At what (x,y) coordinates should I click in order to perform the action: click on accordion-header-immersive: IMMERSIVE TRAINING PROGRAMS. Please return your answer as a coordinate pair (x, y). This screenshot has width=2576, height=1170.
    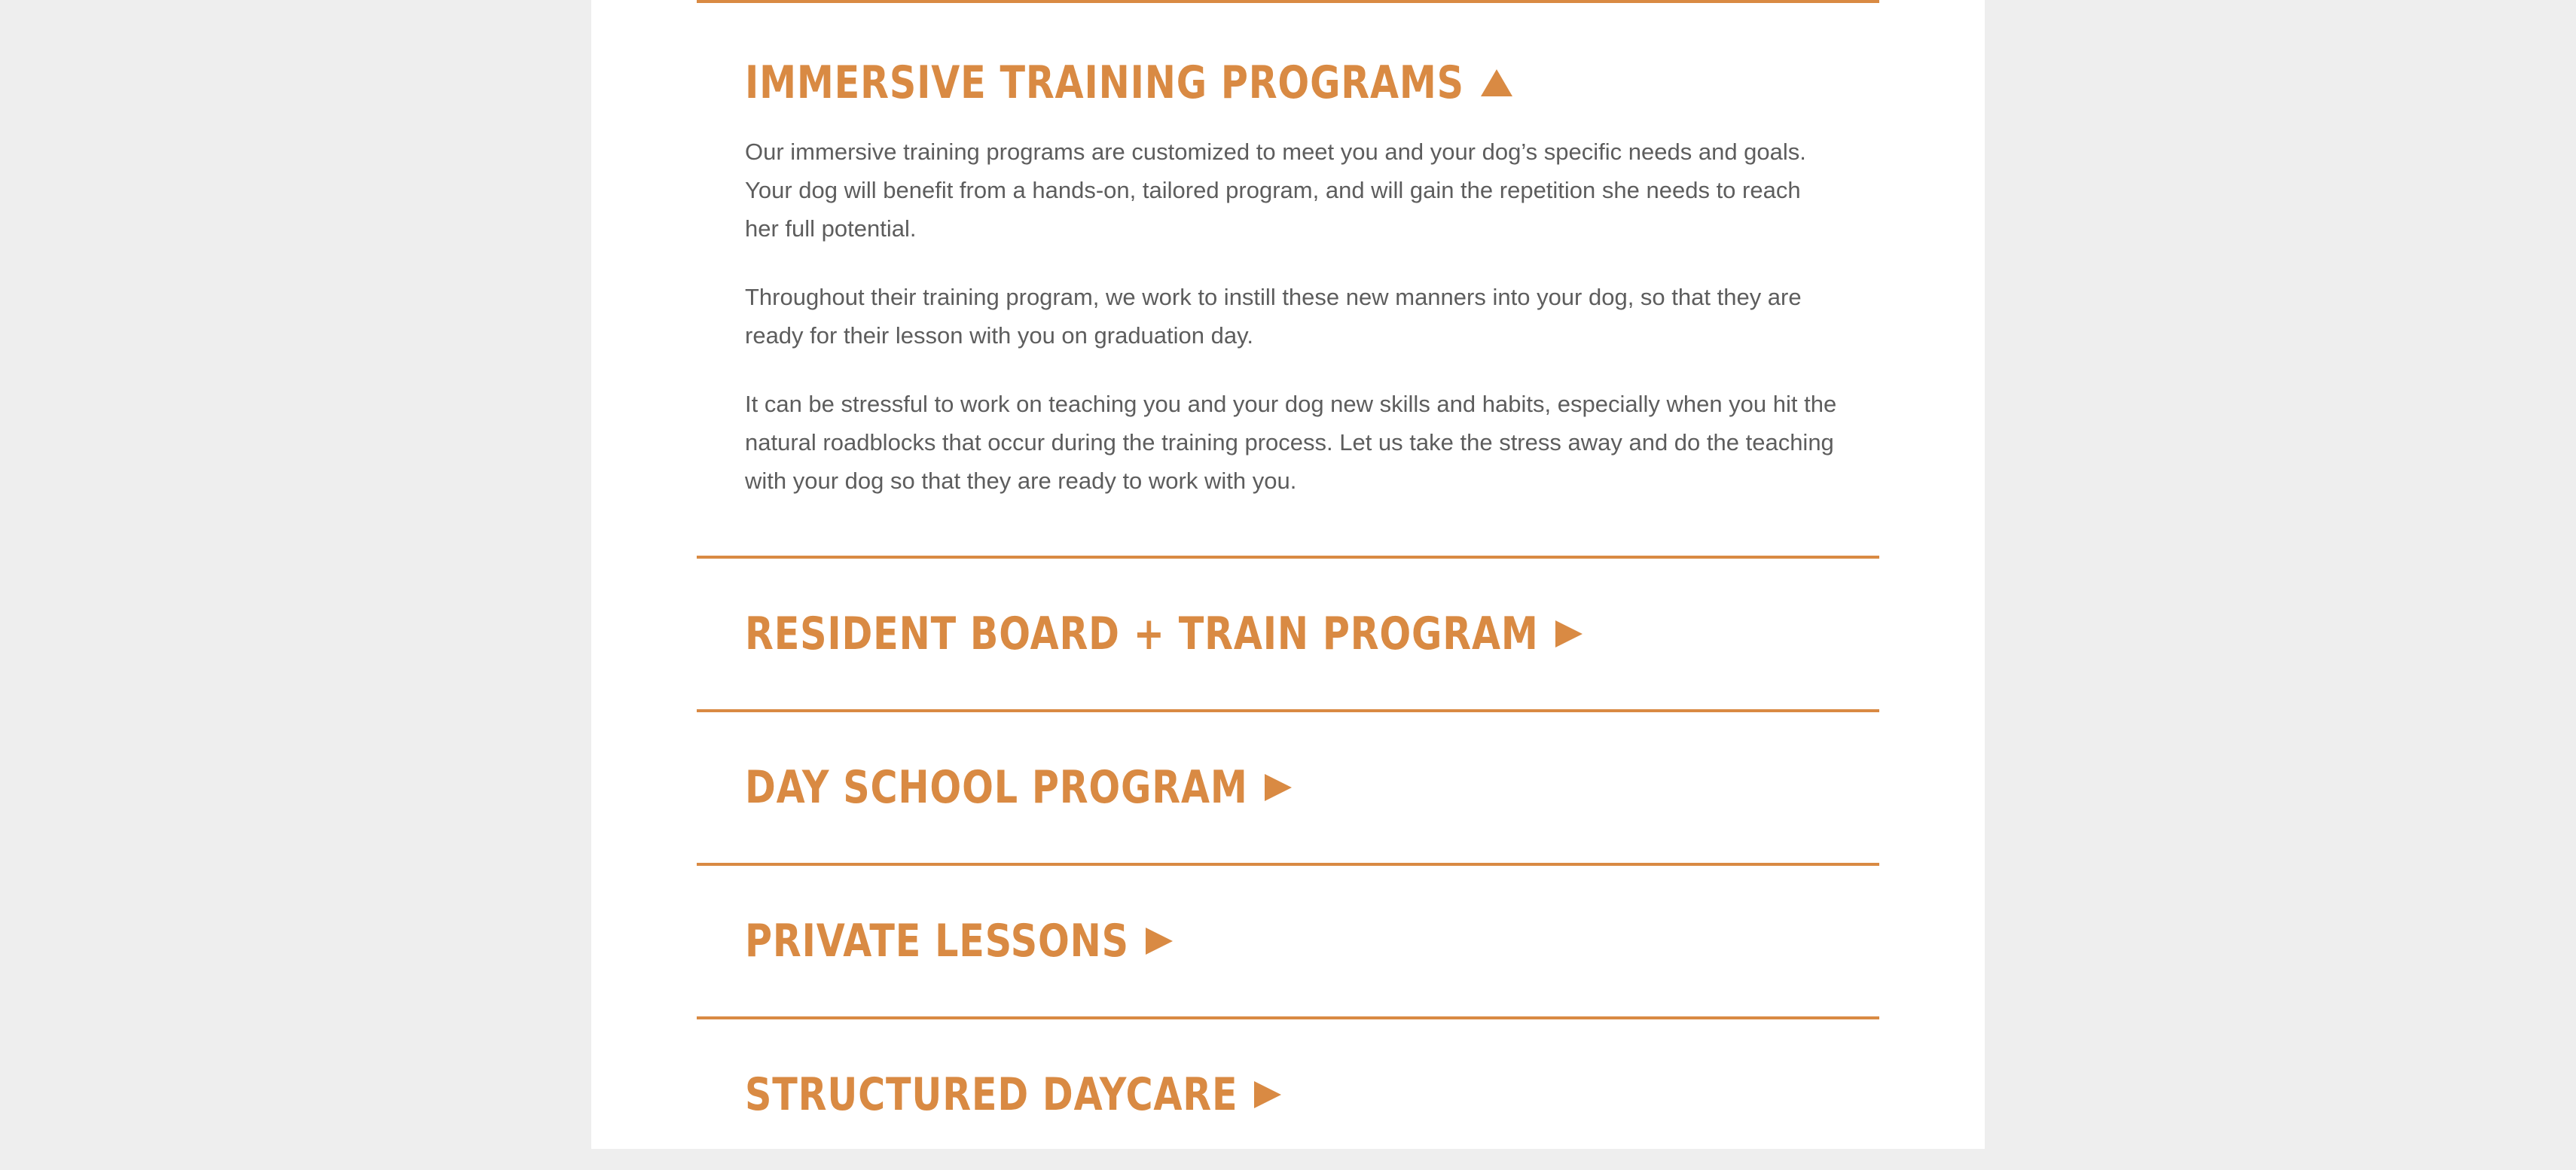
    Looking at the image, I should click on (1288, 83).